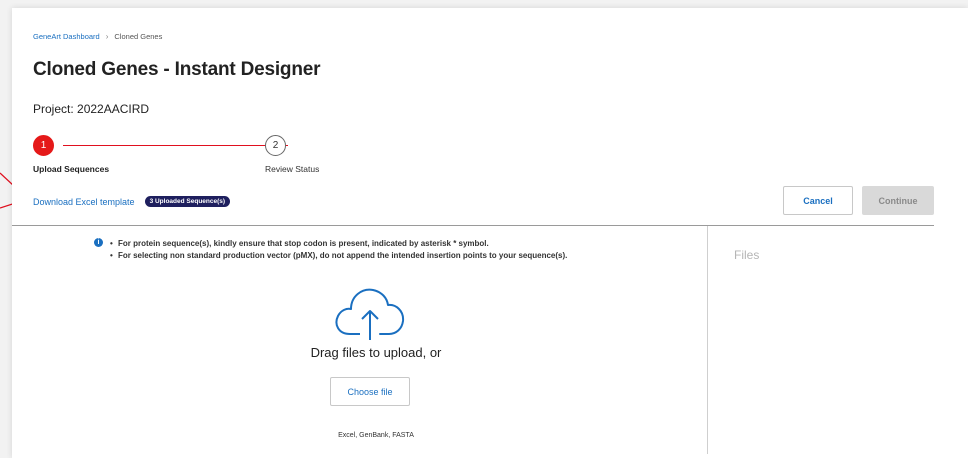 This screenshot has height=458, width=968. I want to click on drag-files-text: Drag files to upload, or, so click(376, 352).